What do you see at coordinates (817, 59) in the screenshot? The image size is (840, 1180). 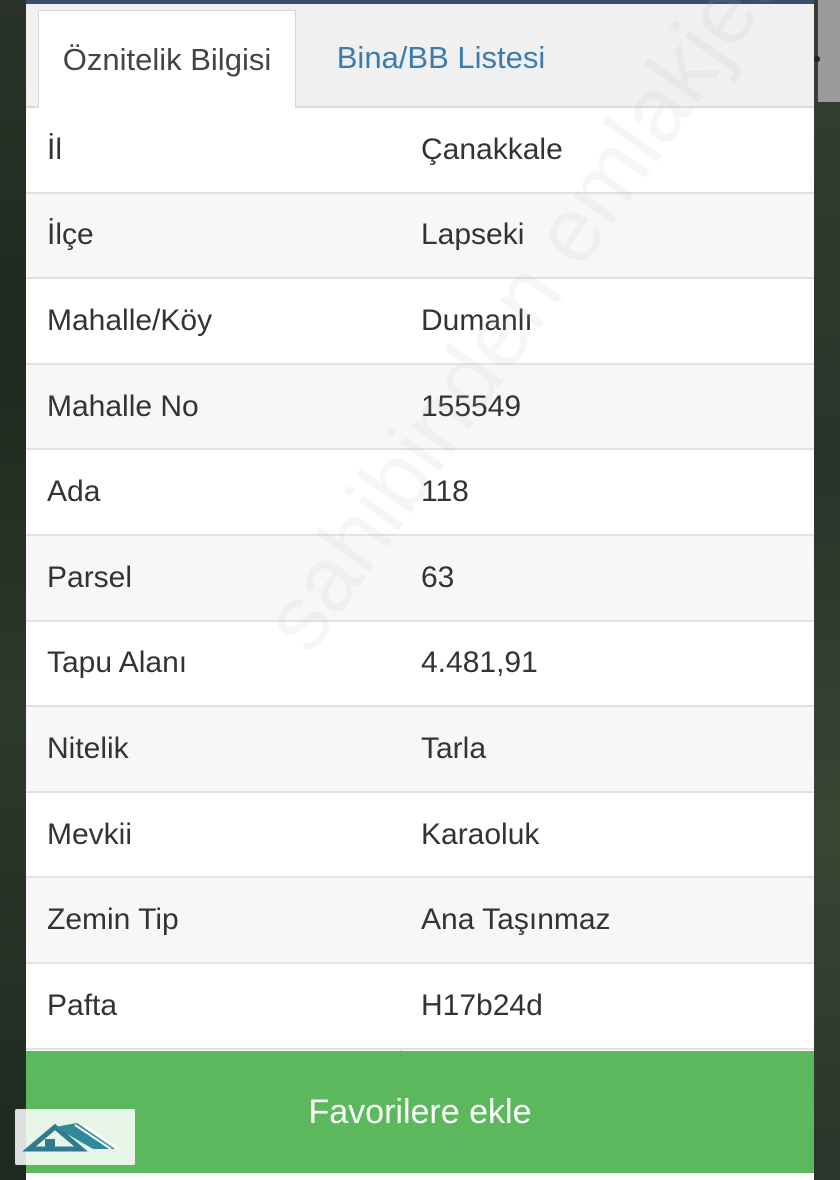 I see `more-icon` at bounding box center [817, 59].